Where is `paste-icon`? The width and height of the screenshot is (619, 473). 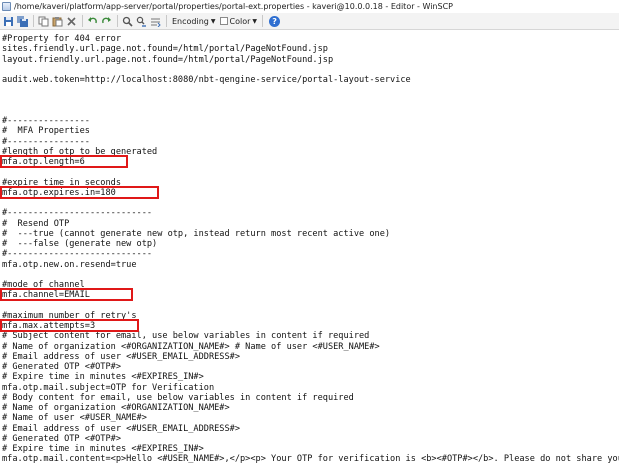 paste-icon is located at coordinates (57, 21).